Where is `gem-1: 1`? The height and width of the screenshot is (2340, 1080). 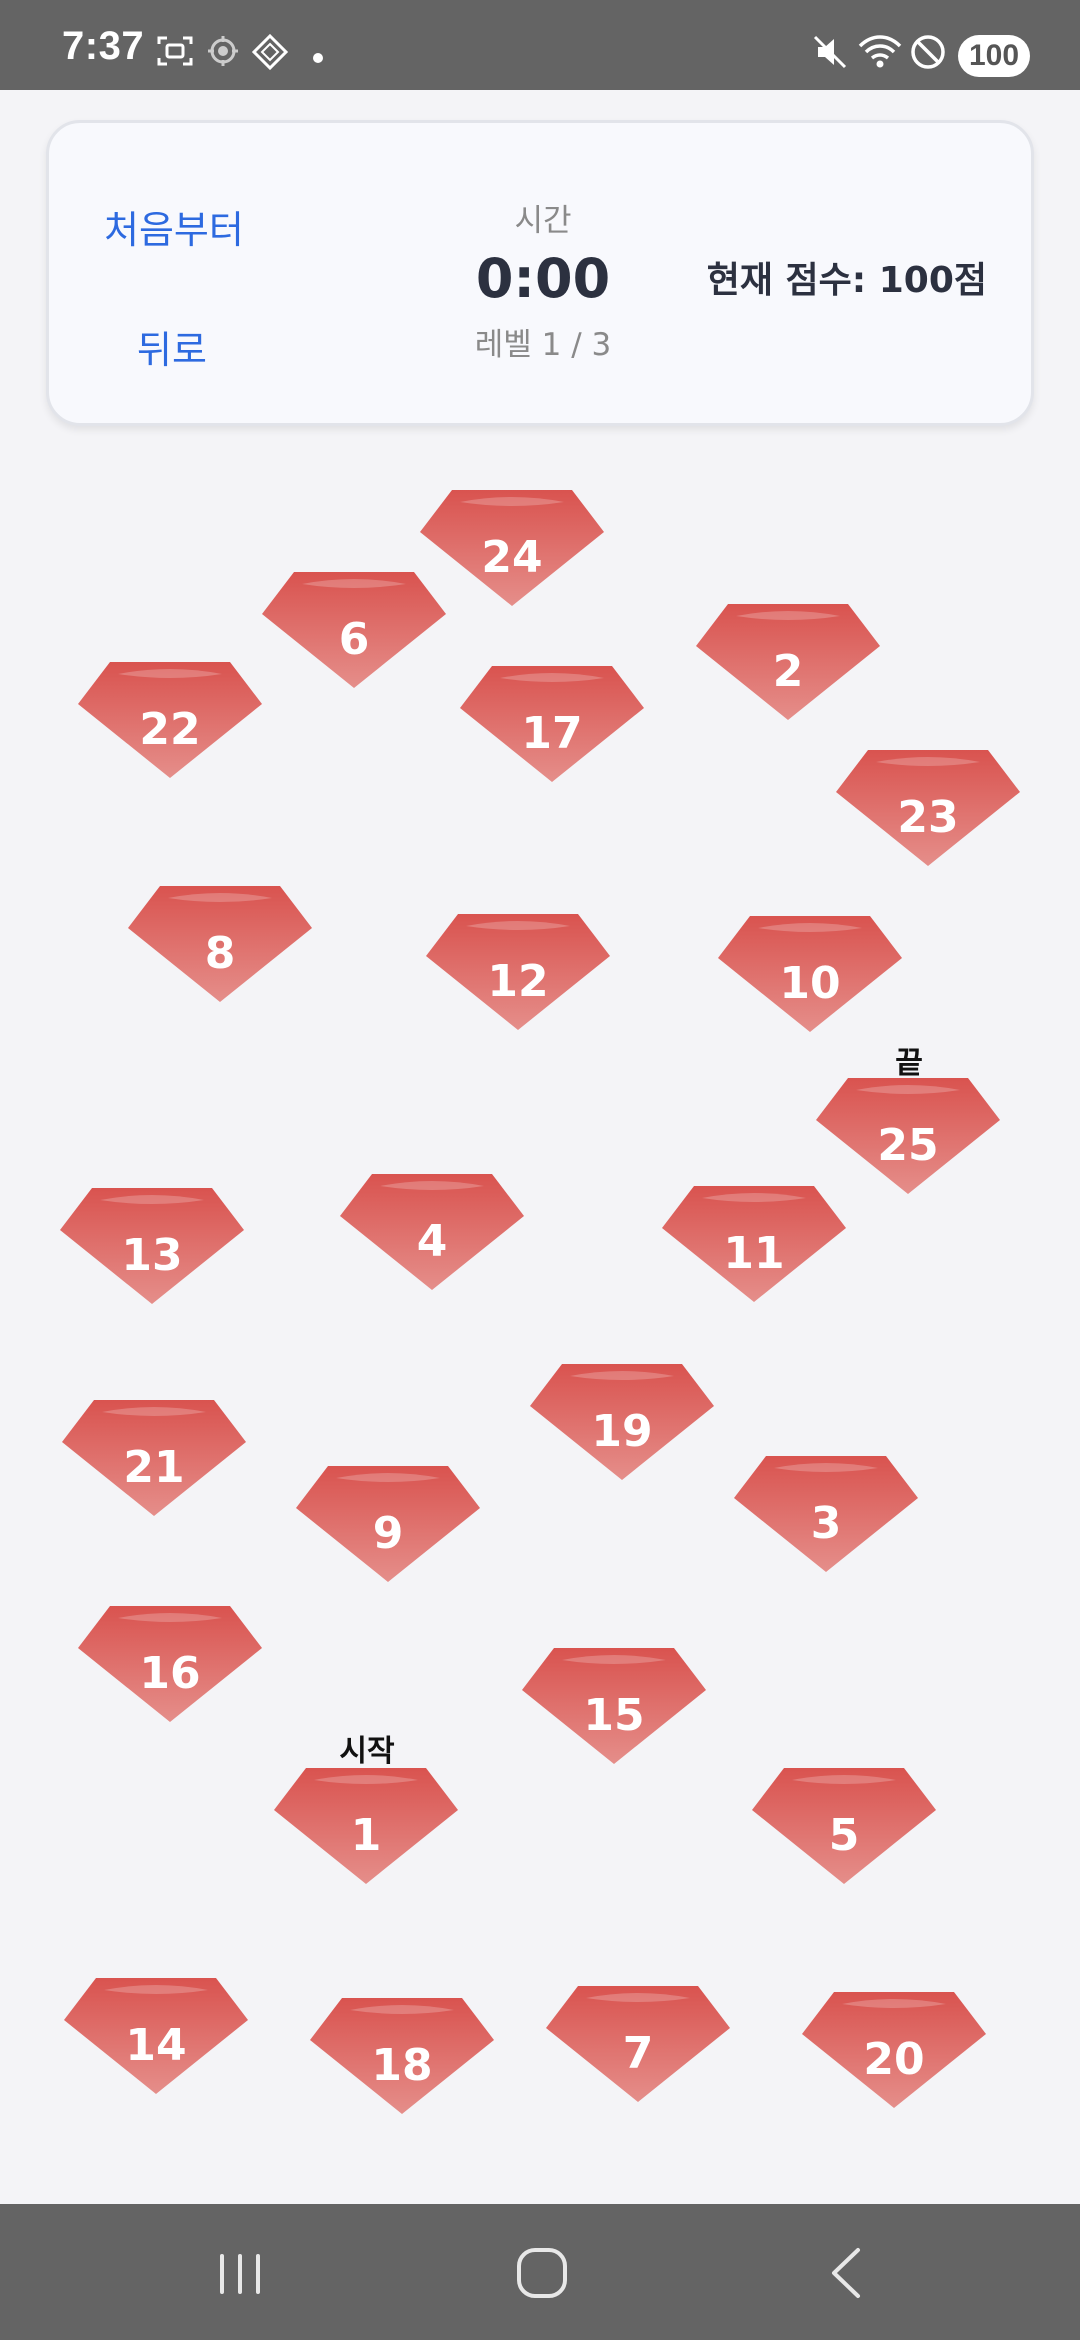 gem-1: 1 is located at coordinates (366, 1825).